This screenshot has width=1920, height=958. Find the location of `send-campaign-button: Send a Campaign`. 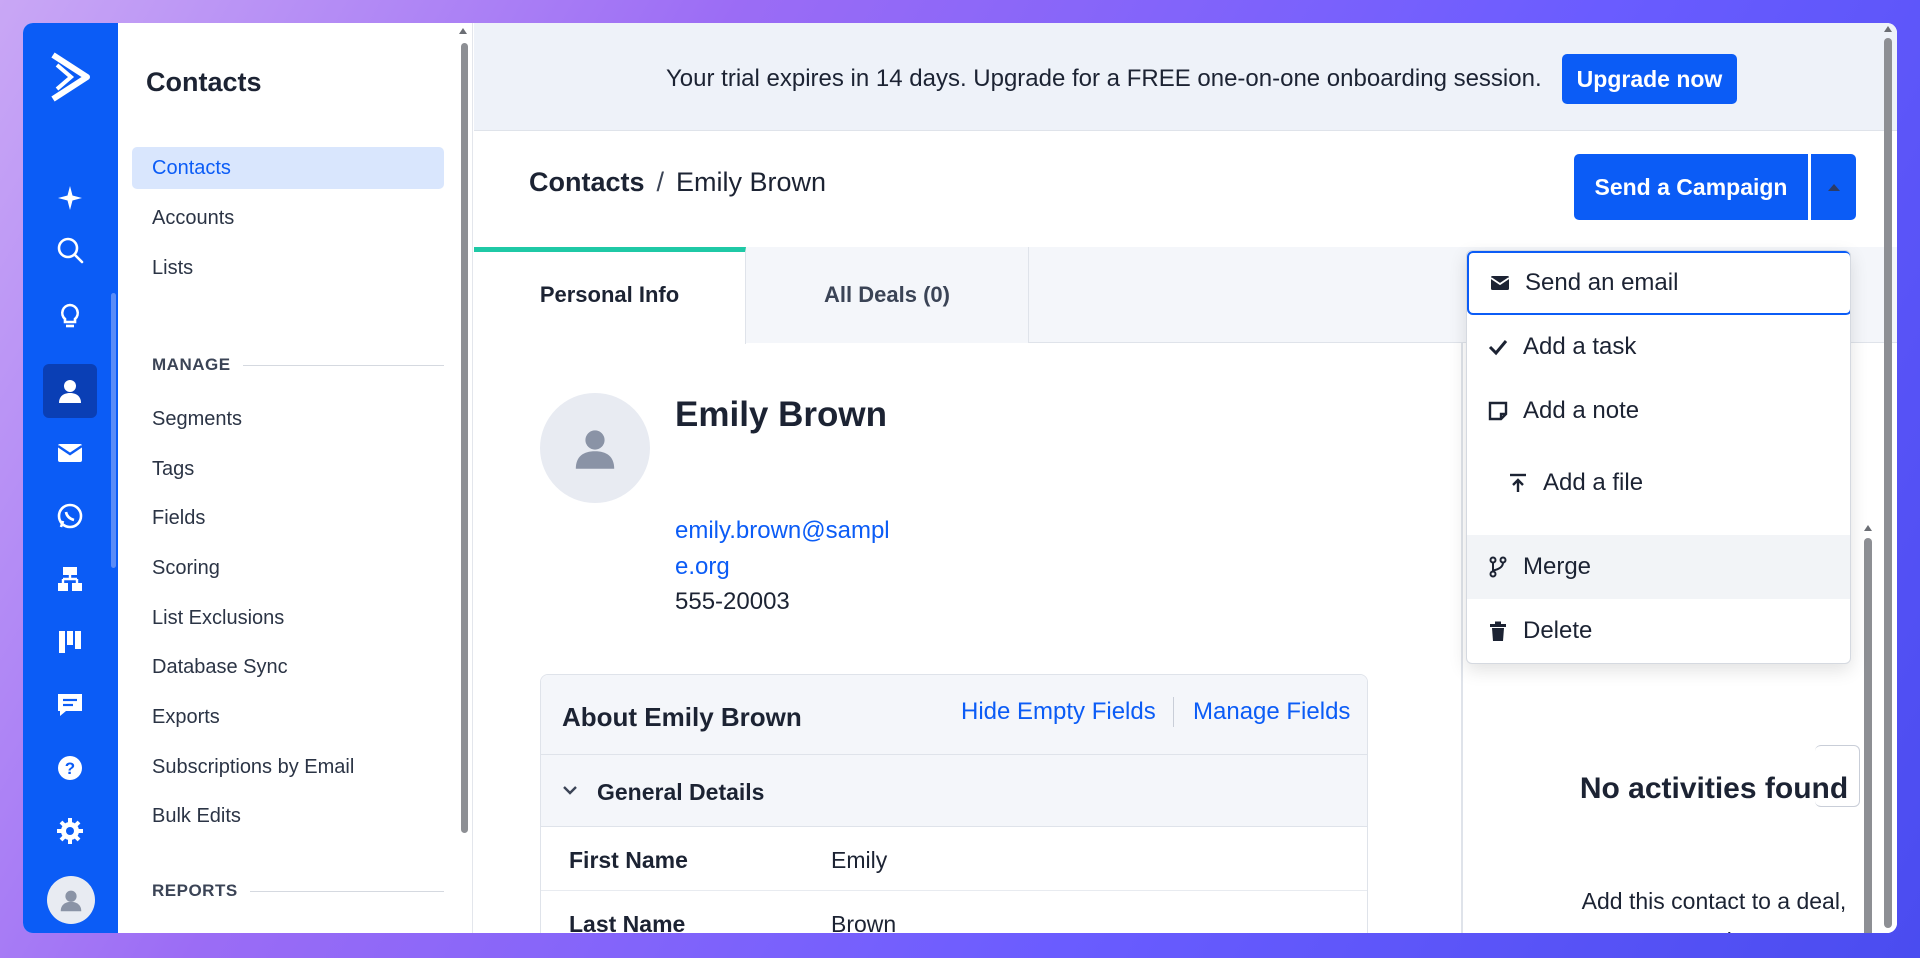

send-campaign-button: Send a Campaign is located at coordinates (1691, 187).